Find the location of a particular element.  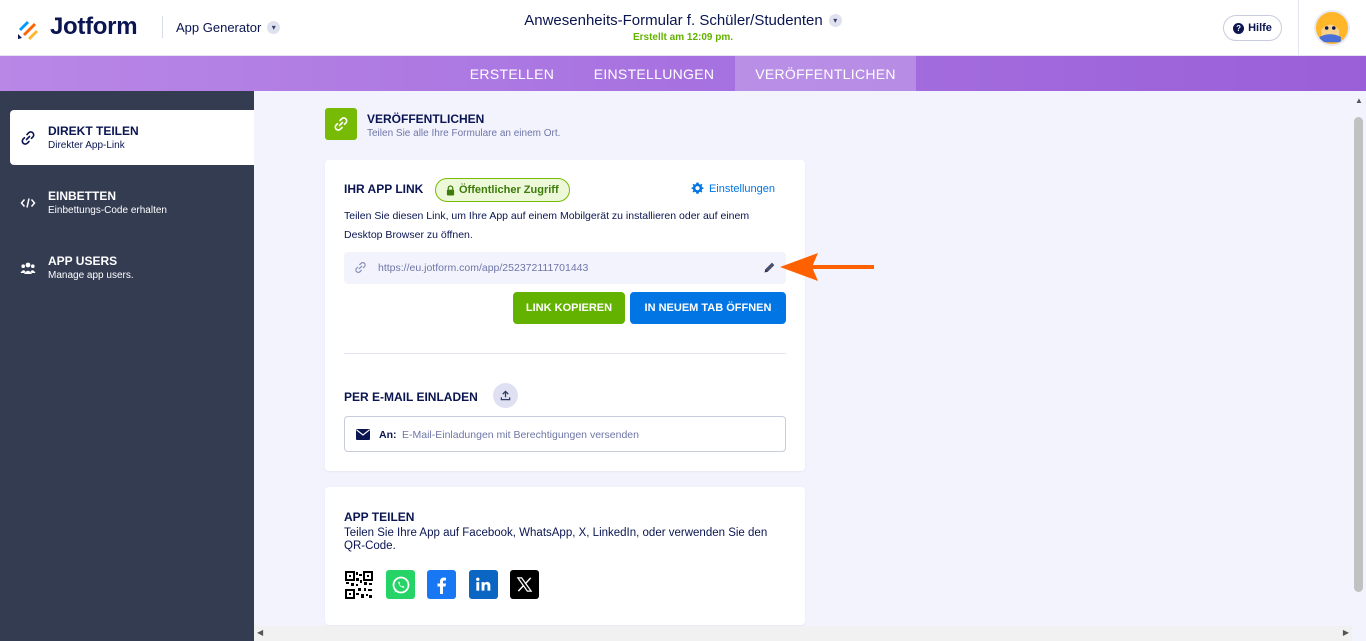

users-icon is located at coordinates (28, 268).